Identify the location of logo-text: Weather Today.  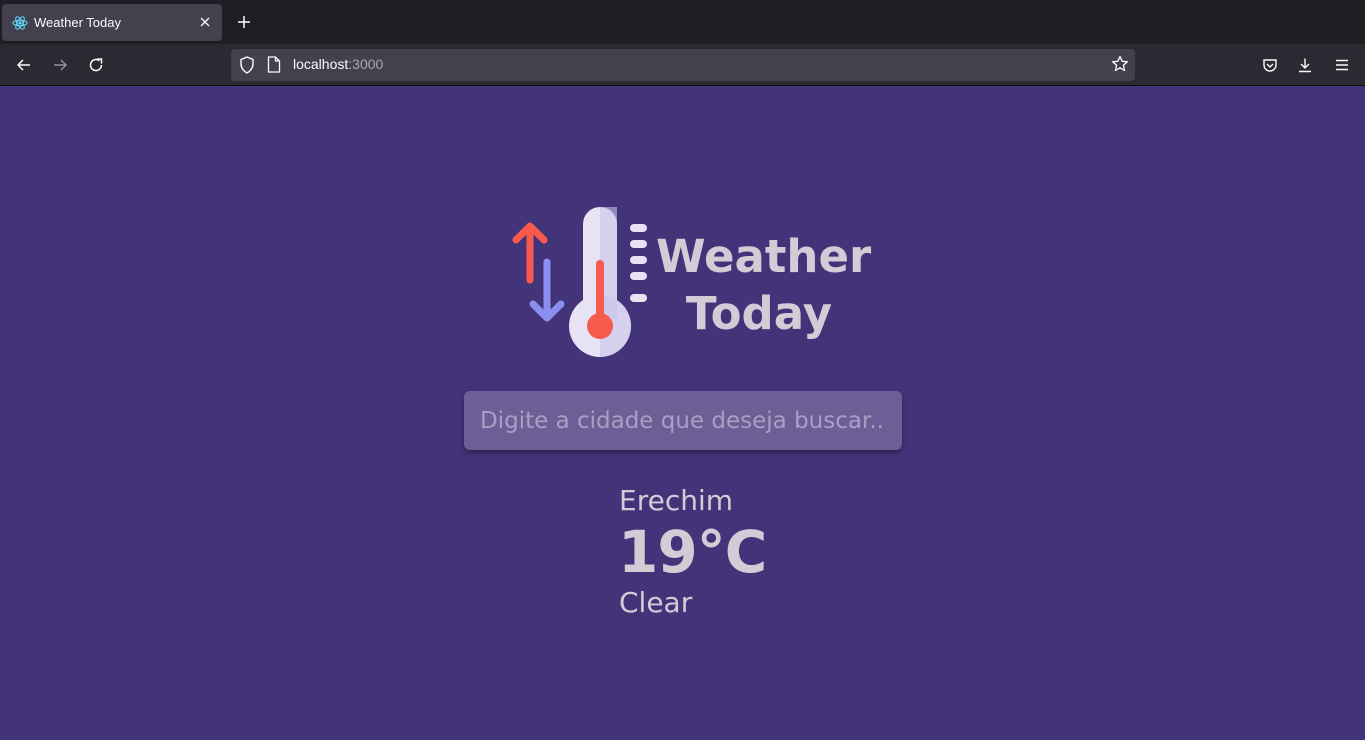
(764, 285).